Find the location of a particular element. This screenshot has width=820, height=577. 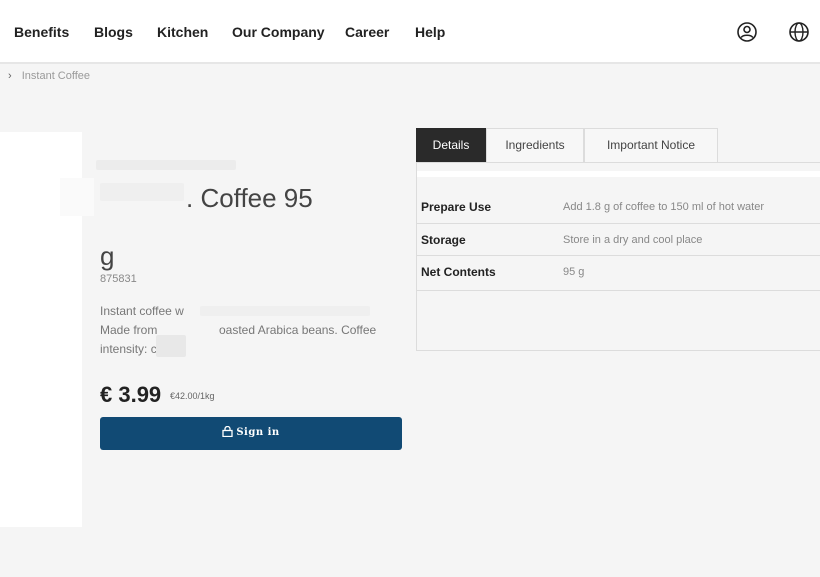

redacted-title-start is located at coordinates (142, 192).